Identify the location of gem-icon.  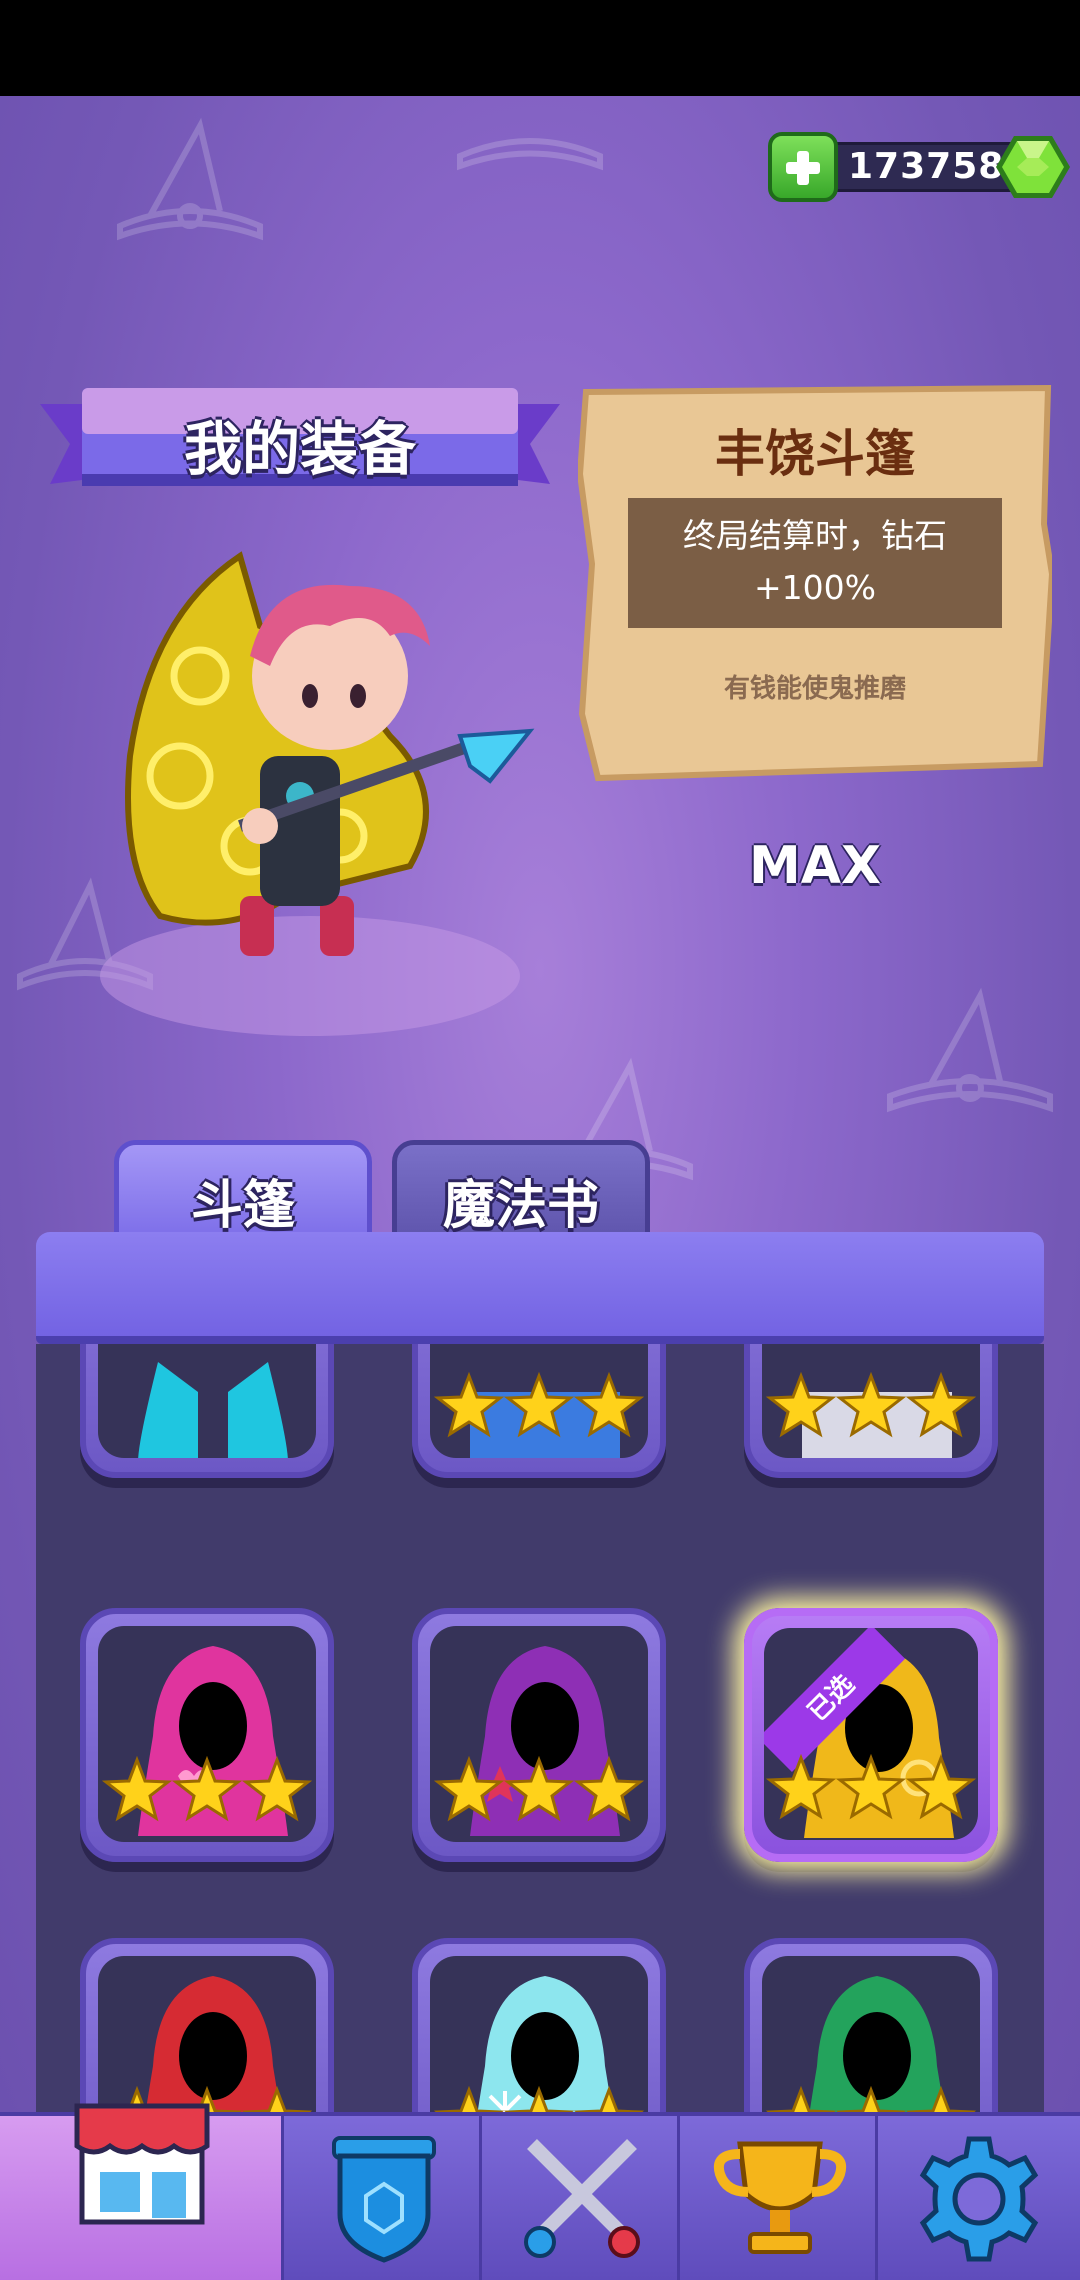
(1033, 167).